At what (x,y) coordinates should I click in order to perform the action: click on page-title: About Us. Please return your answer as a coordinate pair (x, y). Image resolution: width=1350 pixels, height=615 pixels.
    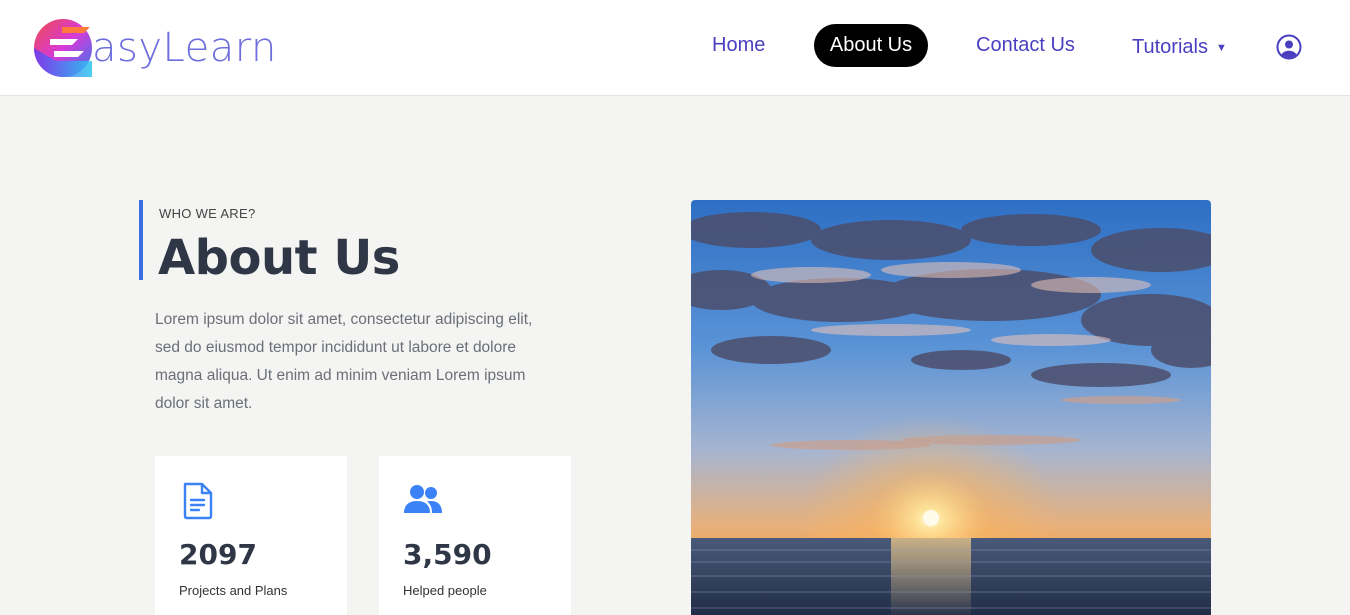
    Looking at the image, I should click on (279, 258).